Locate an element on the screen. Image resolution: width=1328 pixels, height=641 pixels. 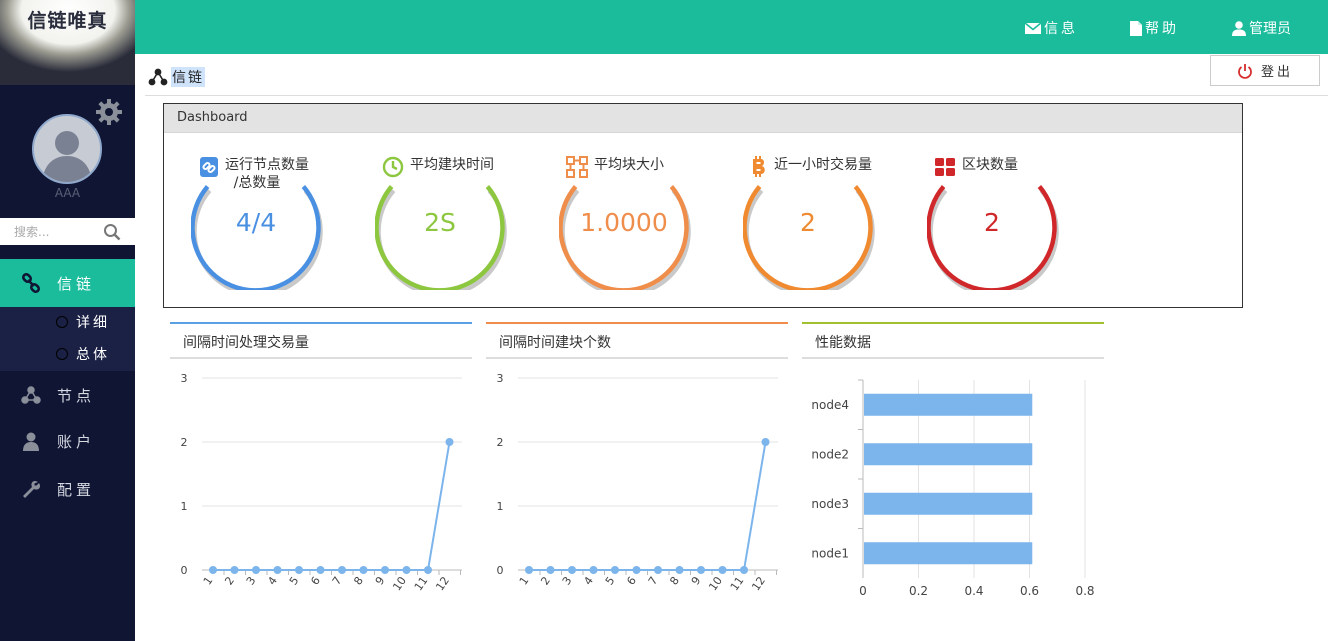
panel-tx-volume: 间隔时间处理交易量 0 1 2 3 1 2 3 4 5 6 7 8 9 10 11 12 is located at coordinates (321, 473).